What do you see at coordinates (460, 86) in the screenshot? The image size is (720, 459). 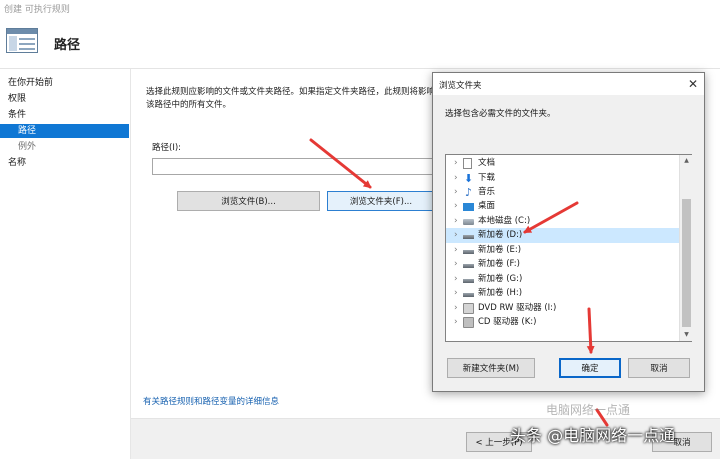 I see `dialog-title: 浏览文件夹` at bounding box center [460, 86].